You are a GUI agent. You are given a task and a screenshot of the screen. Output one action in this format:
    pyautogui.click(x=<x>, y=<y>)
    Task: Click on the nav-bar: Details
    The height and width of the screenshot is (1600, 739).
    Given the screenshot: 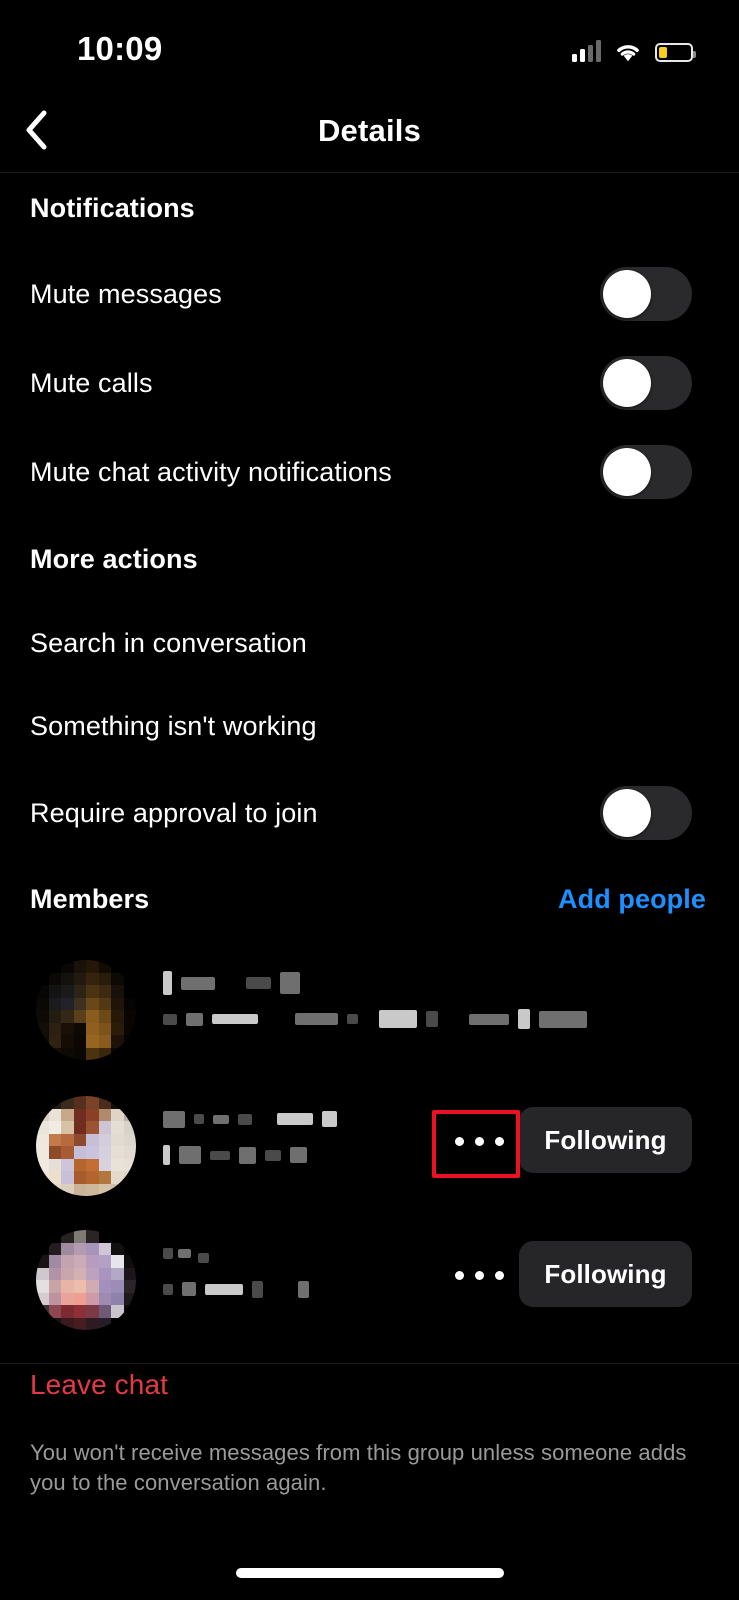 What is the action you would take?
    pyautogui.click(x=369, y=131)
    